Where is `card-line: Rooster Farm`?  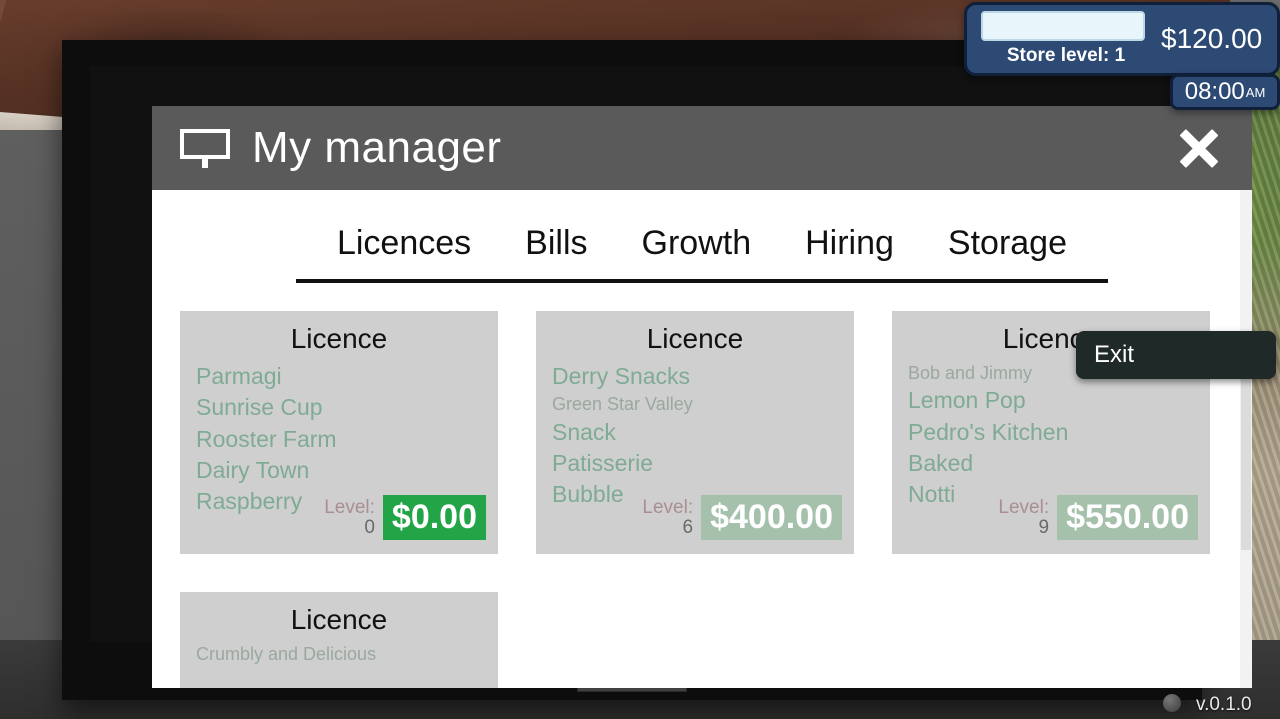 card-line: Rooster Farm is located at coordinates (266, 438).